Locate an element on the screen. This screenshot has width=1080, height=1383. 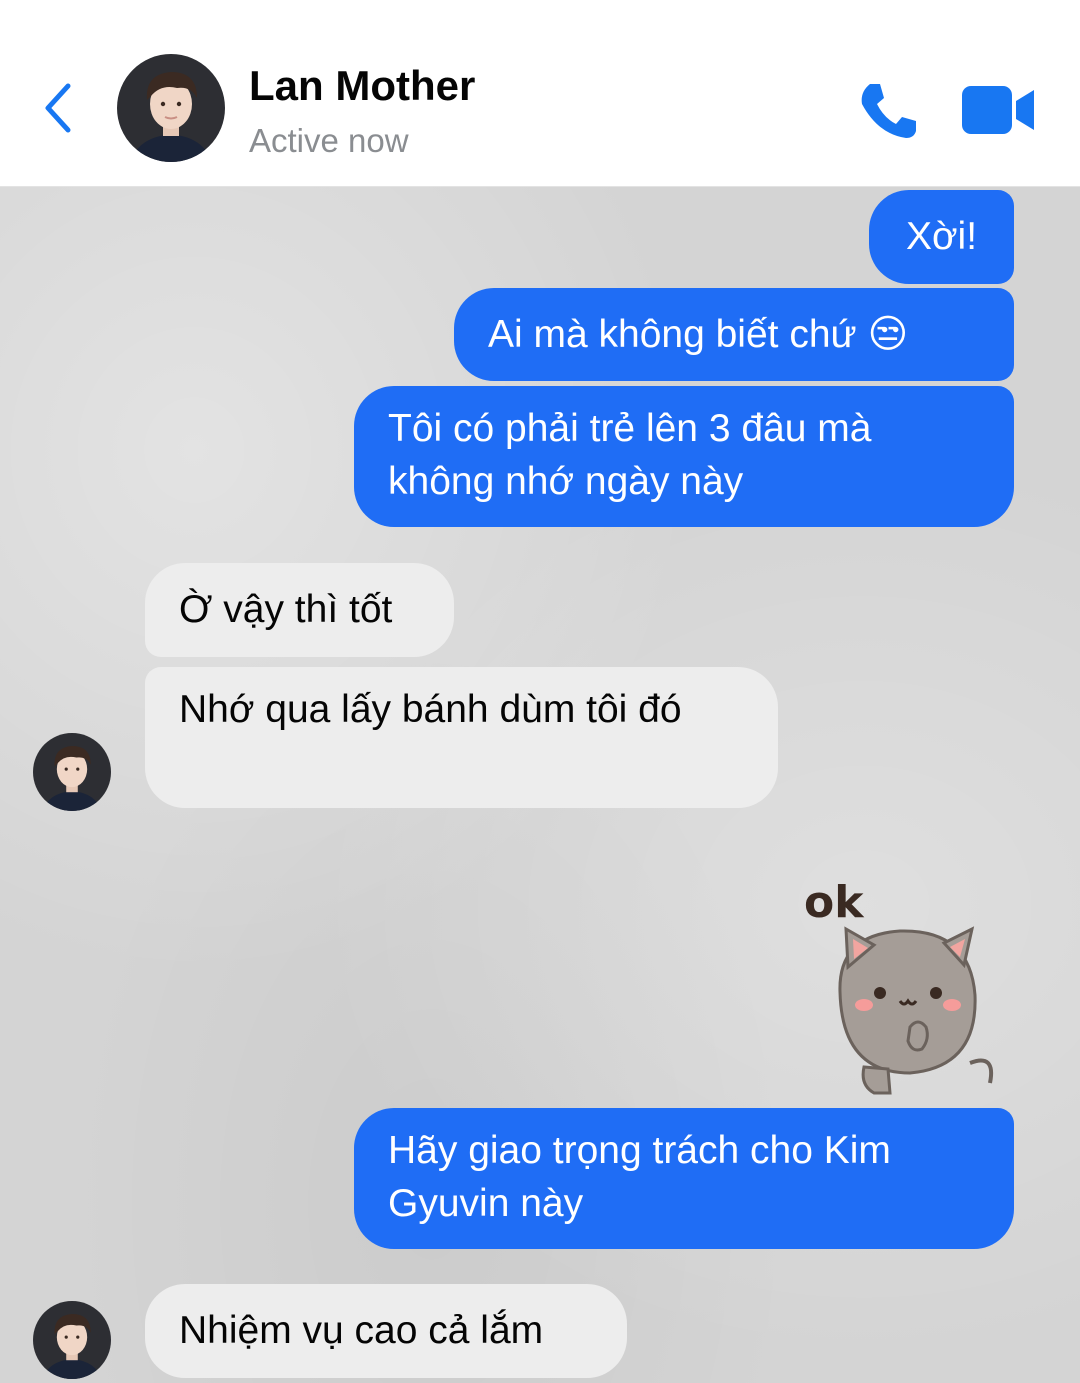
message-bubble-outgoing: Xời! is located at coordinates (941, 237).